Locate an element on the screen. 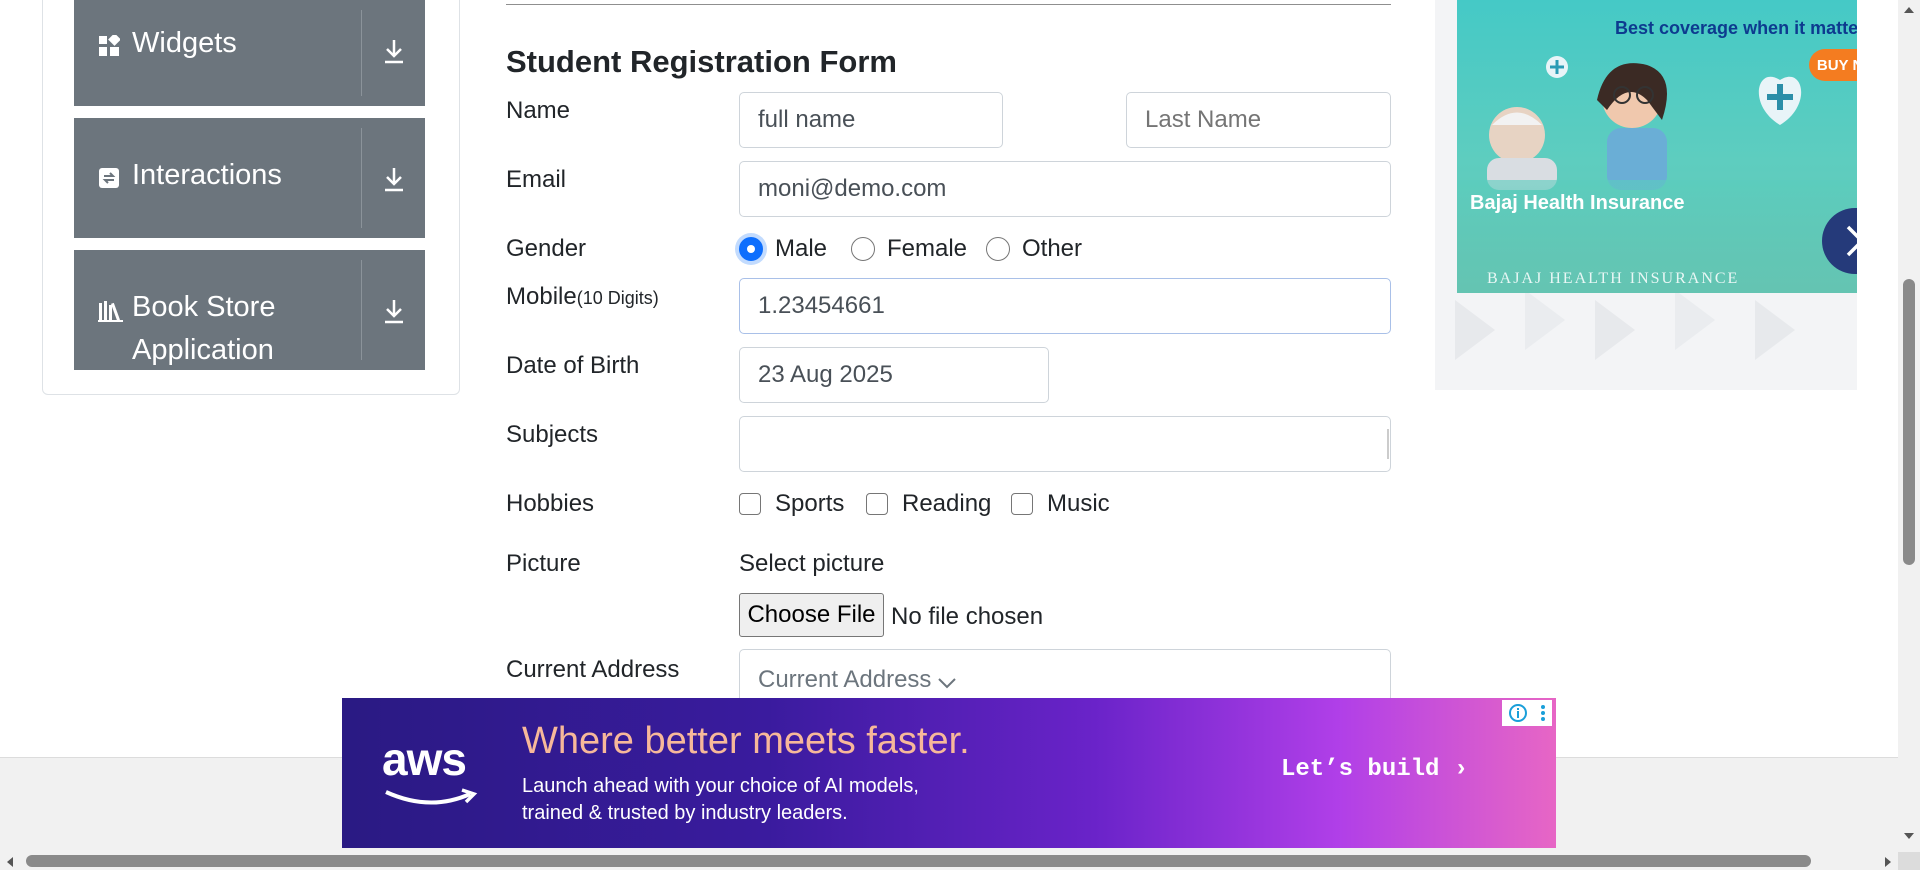  horizontal-scroll-thumb is located at coordinates (918, 861).